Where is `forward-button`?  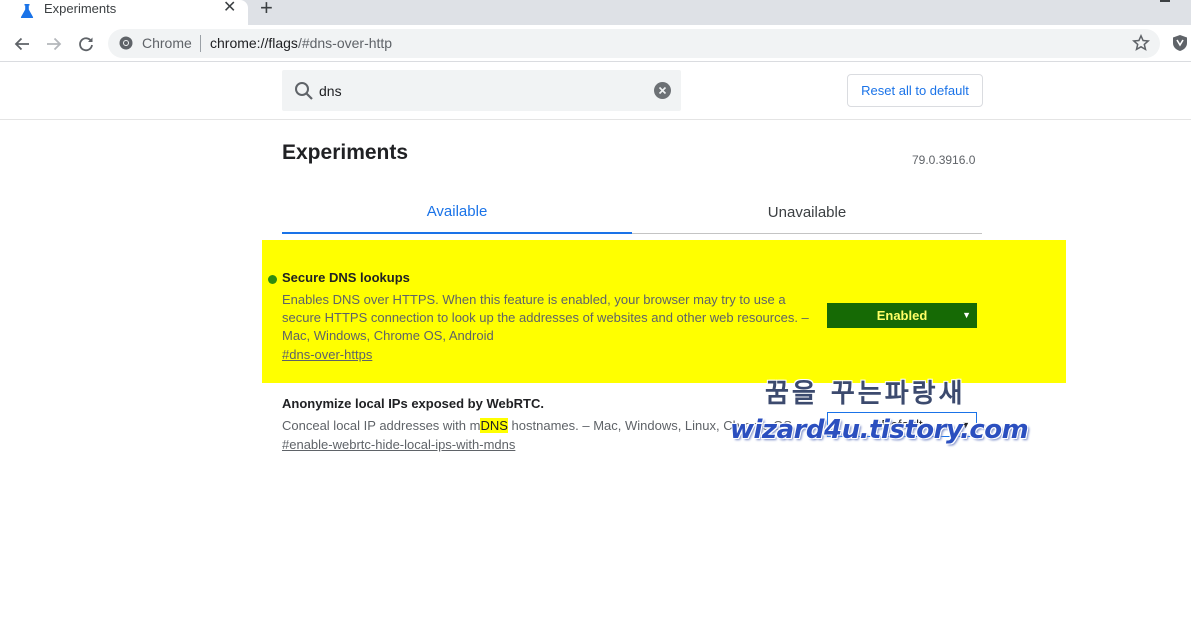
forward-button is located at coordinates (54, 44).